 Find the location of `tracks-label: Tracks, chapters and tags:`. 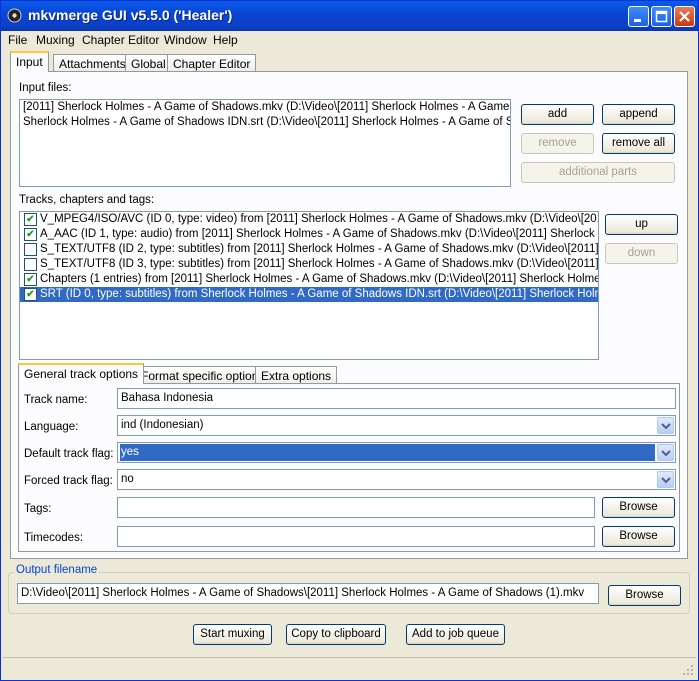

tracks-label: Tracks, chapters and tags: is located at coordinates (87, 200).